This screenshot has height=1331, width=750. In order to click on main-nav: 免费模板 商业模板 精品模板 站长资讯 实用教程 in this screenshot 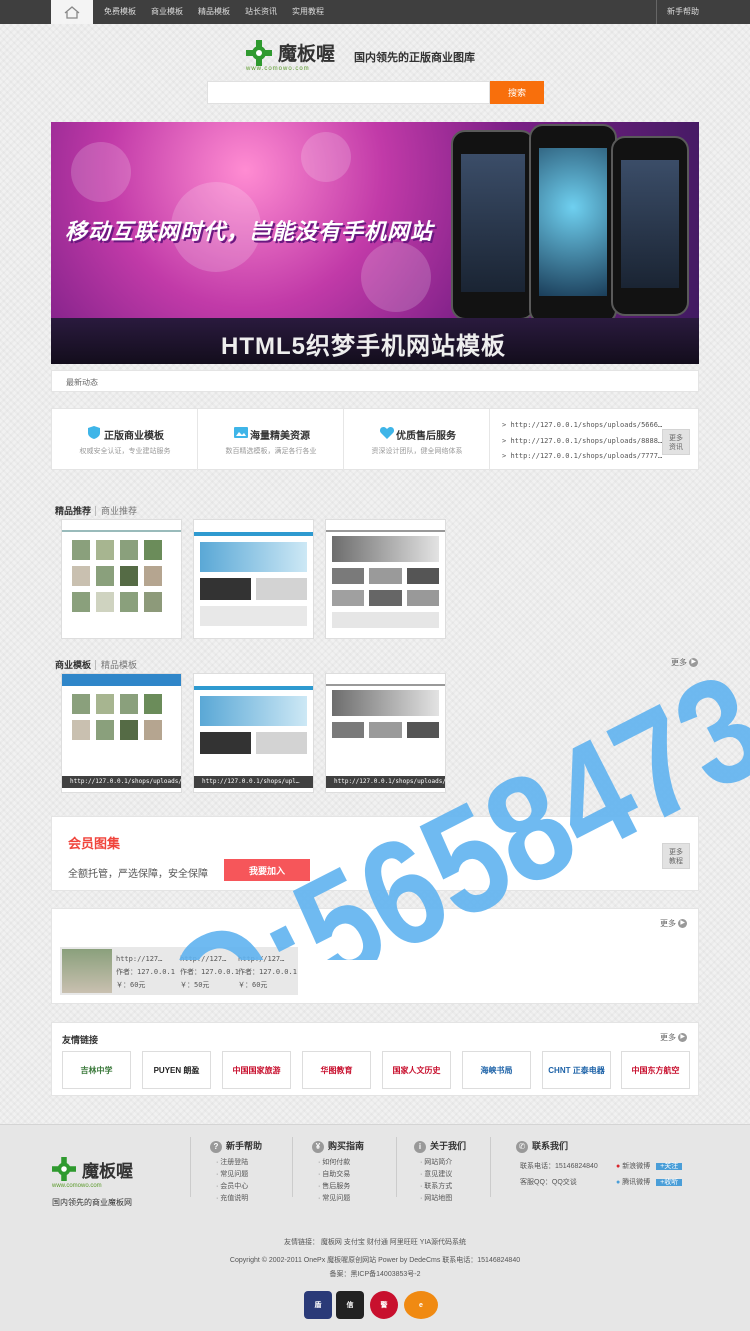, I will do `click(221, 12)`.